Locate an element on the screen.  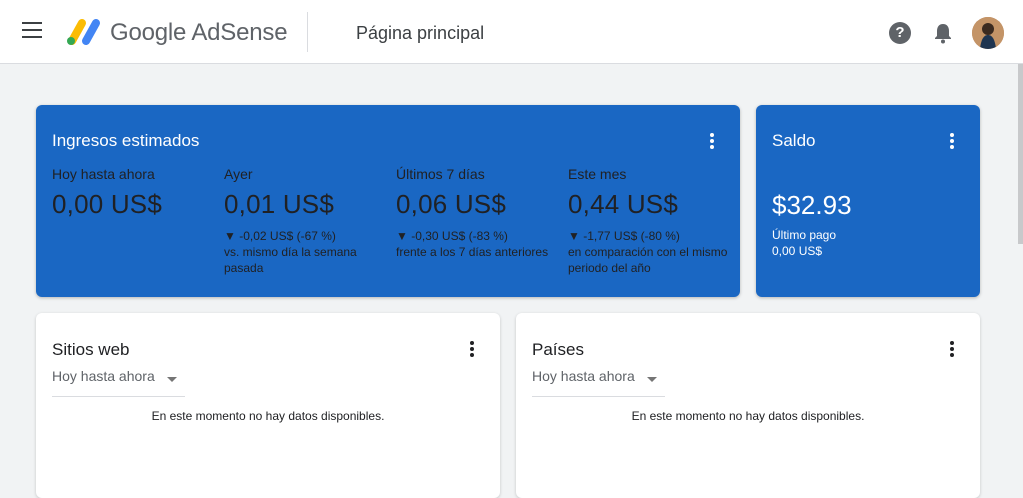
scrollbar is located at coordinates (1020, 154).